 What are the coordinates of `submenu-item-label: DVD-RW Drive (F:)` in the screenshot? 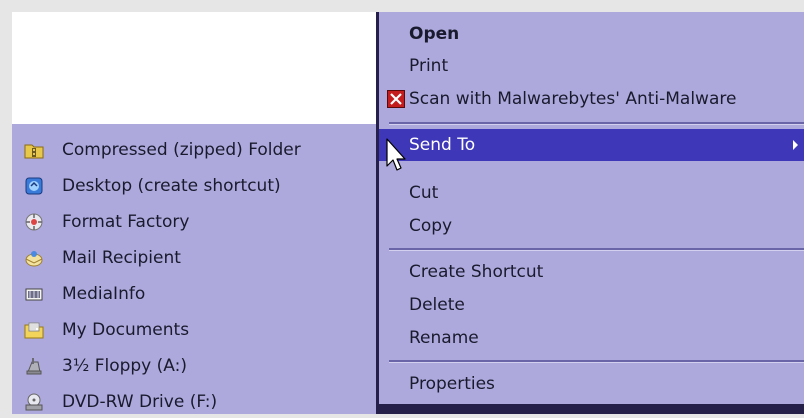 It's located at (140, 402).